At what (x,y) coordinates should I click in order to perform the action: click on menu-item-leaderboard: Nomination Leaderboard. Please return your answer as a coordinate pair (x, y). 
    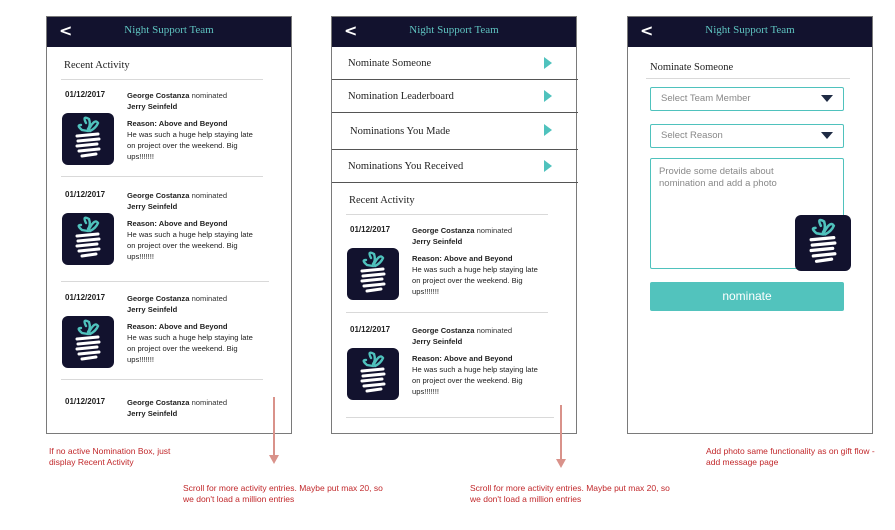
    Looking at the image, I should click on (455, 96).